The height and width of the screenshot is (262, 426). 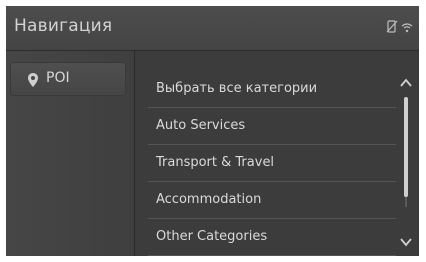 What do you see at coordinates (63, 26) in the screenshot?
I see `page-title: Навигация` at bounding box center [63, 26].